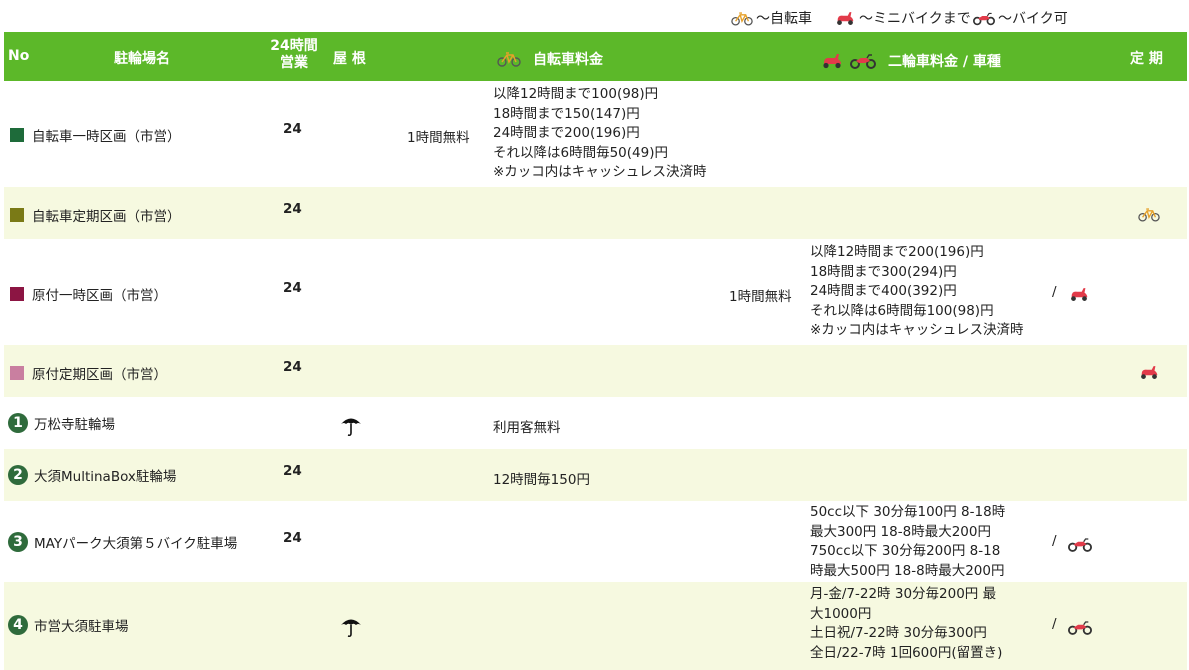  Describe the element at coordinates (760, 297) in the screenshot. I see `moto-free-time: 1時間無料` at that location.